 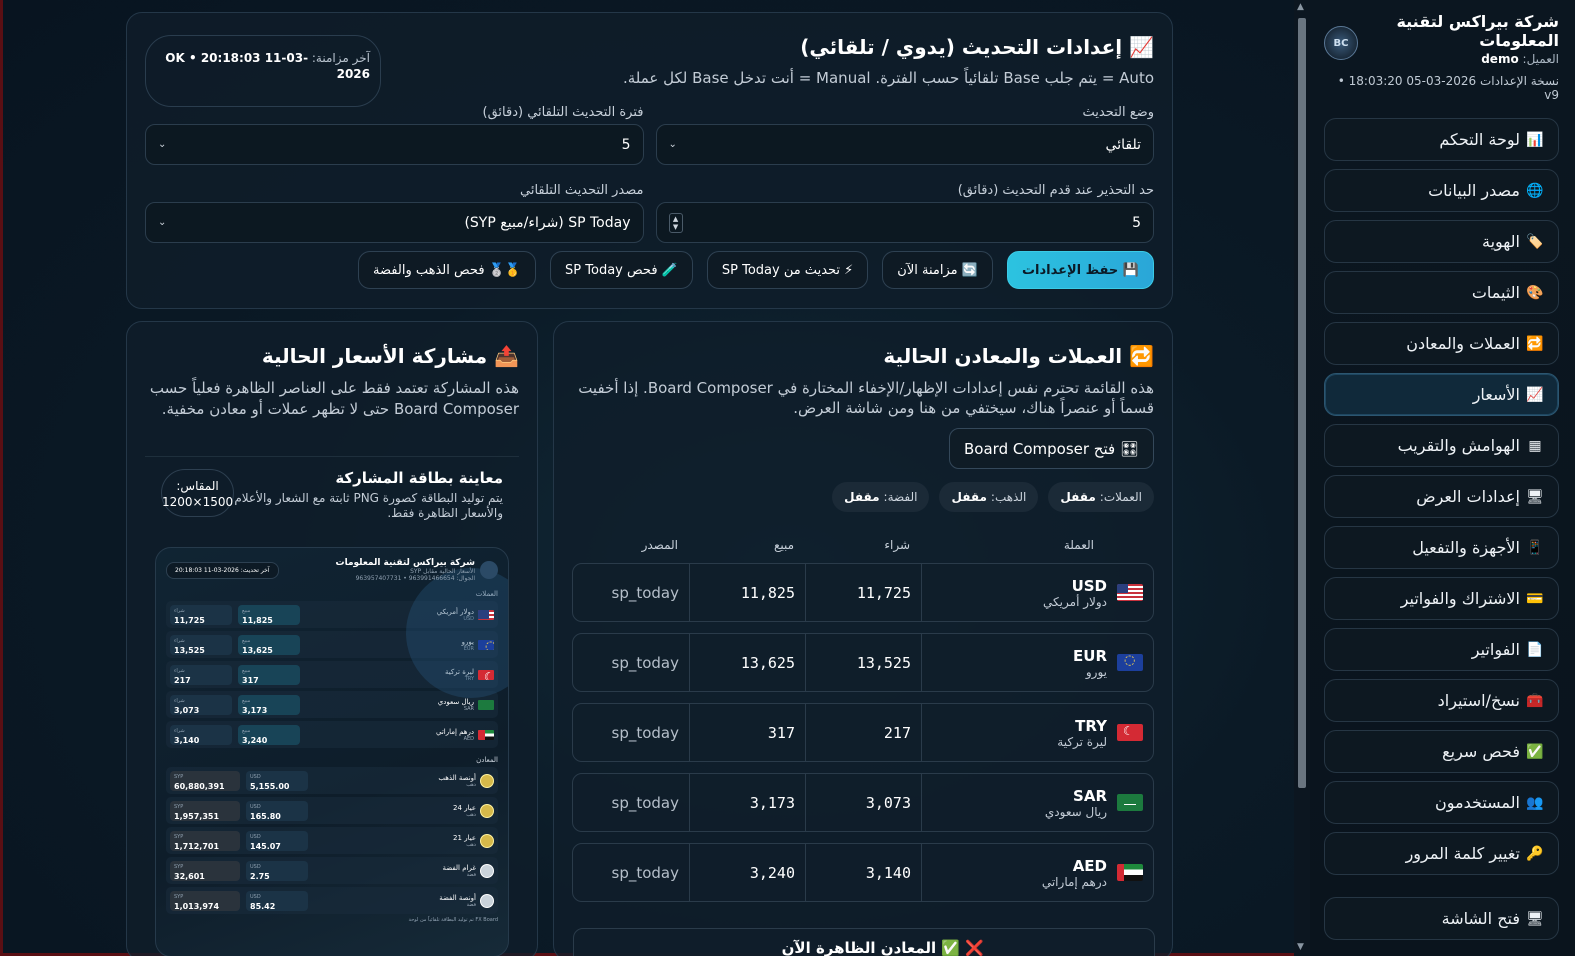 I want to click on buy-price: 13,525, so click(x=863, y=662).